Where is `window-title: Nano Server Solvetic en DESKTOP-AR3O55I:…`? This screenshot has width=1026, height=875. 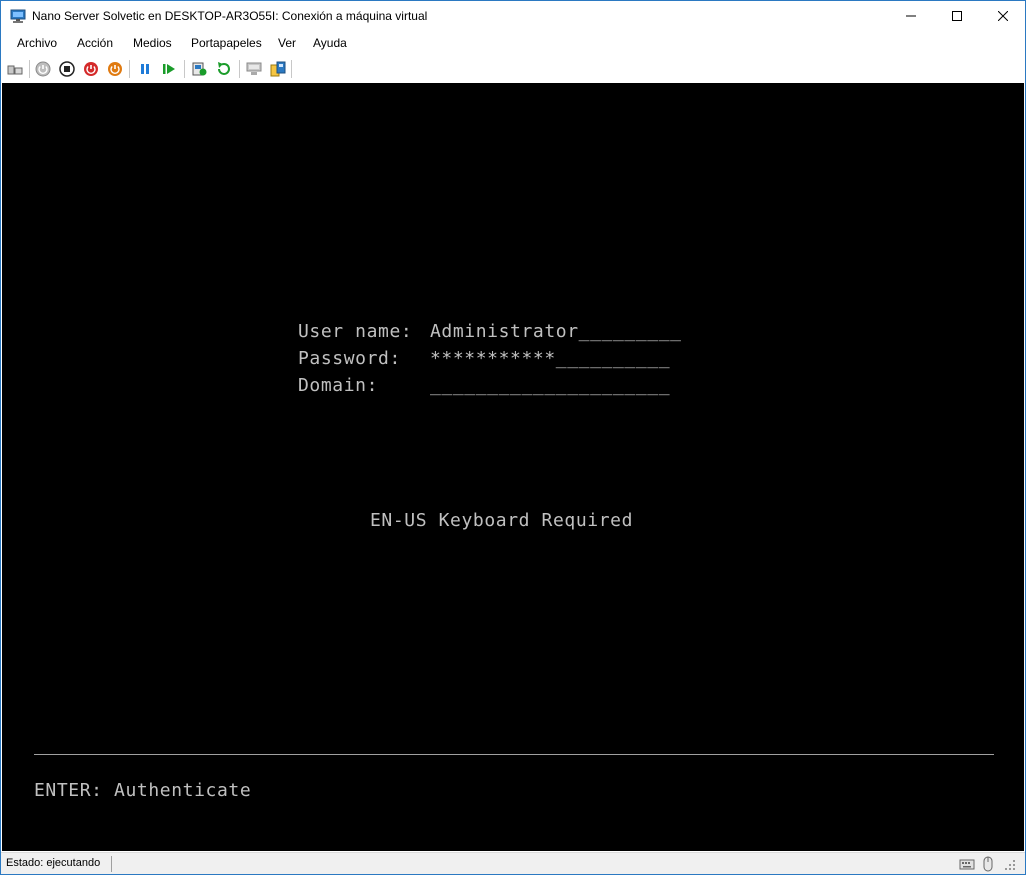
window-title: Nano Server Solvetic en DESKTOP-AR3O55I:… is located at coordinates (230, 16).